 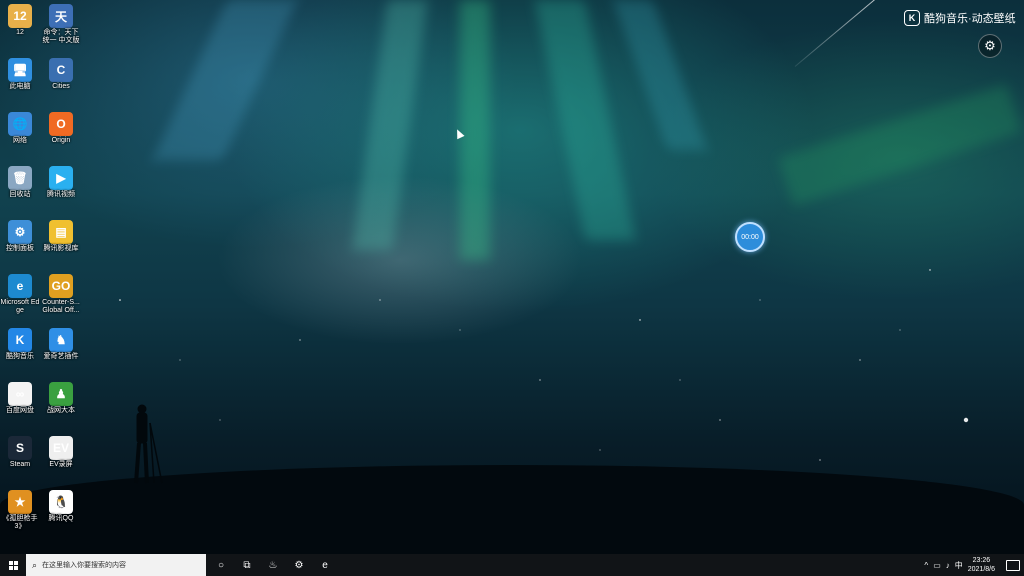 I want to click on bunny-icon: ♞, so click(x=61, y=340).